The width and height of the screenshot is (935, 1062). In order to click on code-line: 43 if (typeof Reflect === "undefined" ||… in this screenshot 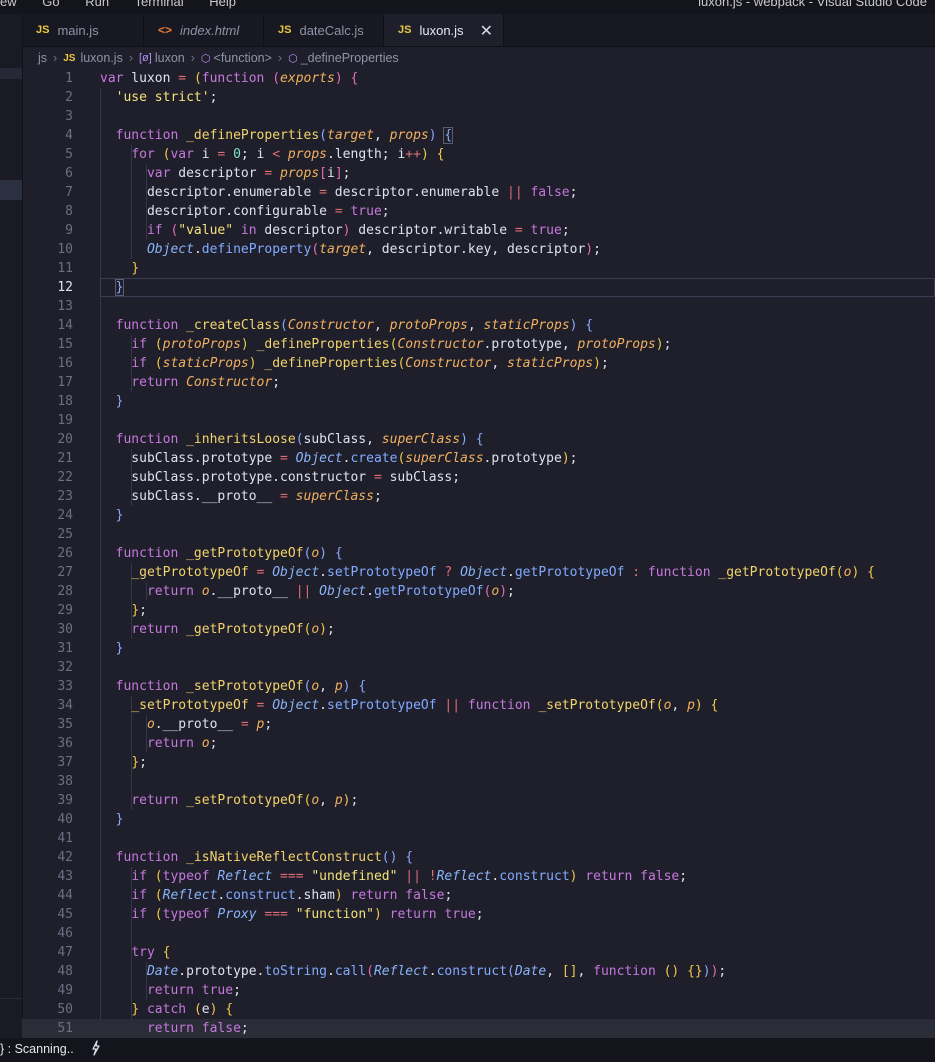, I will do `click(478, 876)`.